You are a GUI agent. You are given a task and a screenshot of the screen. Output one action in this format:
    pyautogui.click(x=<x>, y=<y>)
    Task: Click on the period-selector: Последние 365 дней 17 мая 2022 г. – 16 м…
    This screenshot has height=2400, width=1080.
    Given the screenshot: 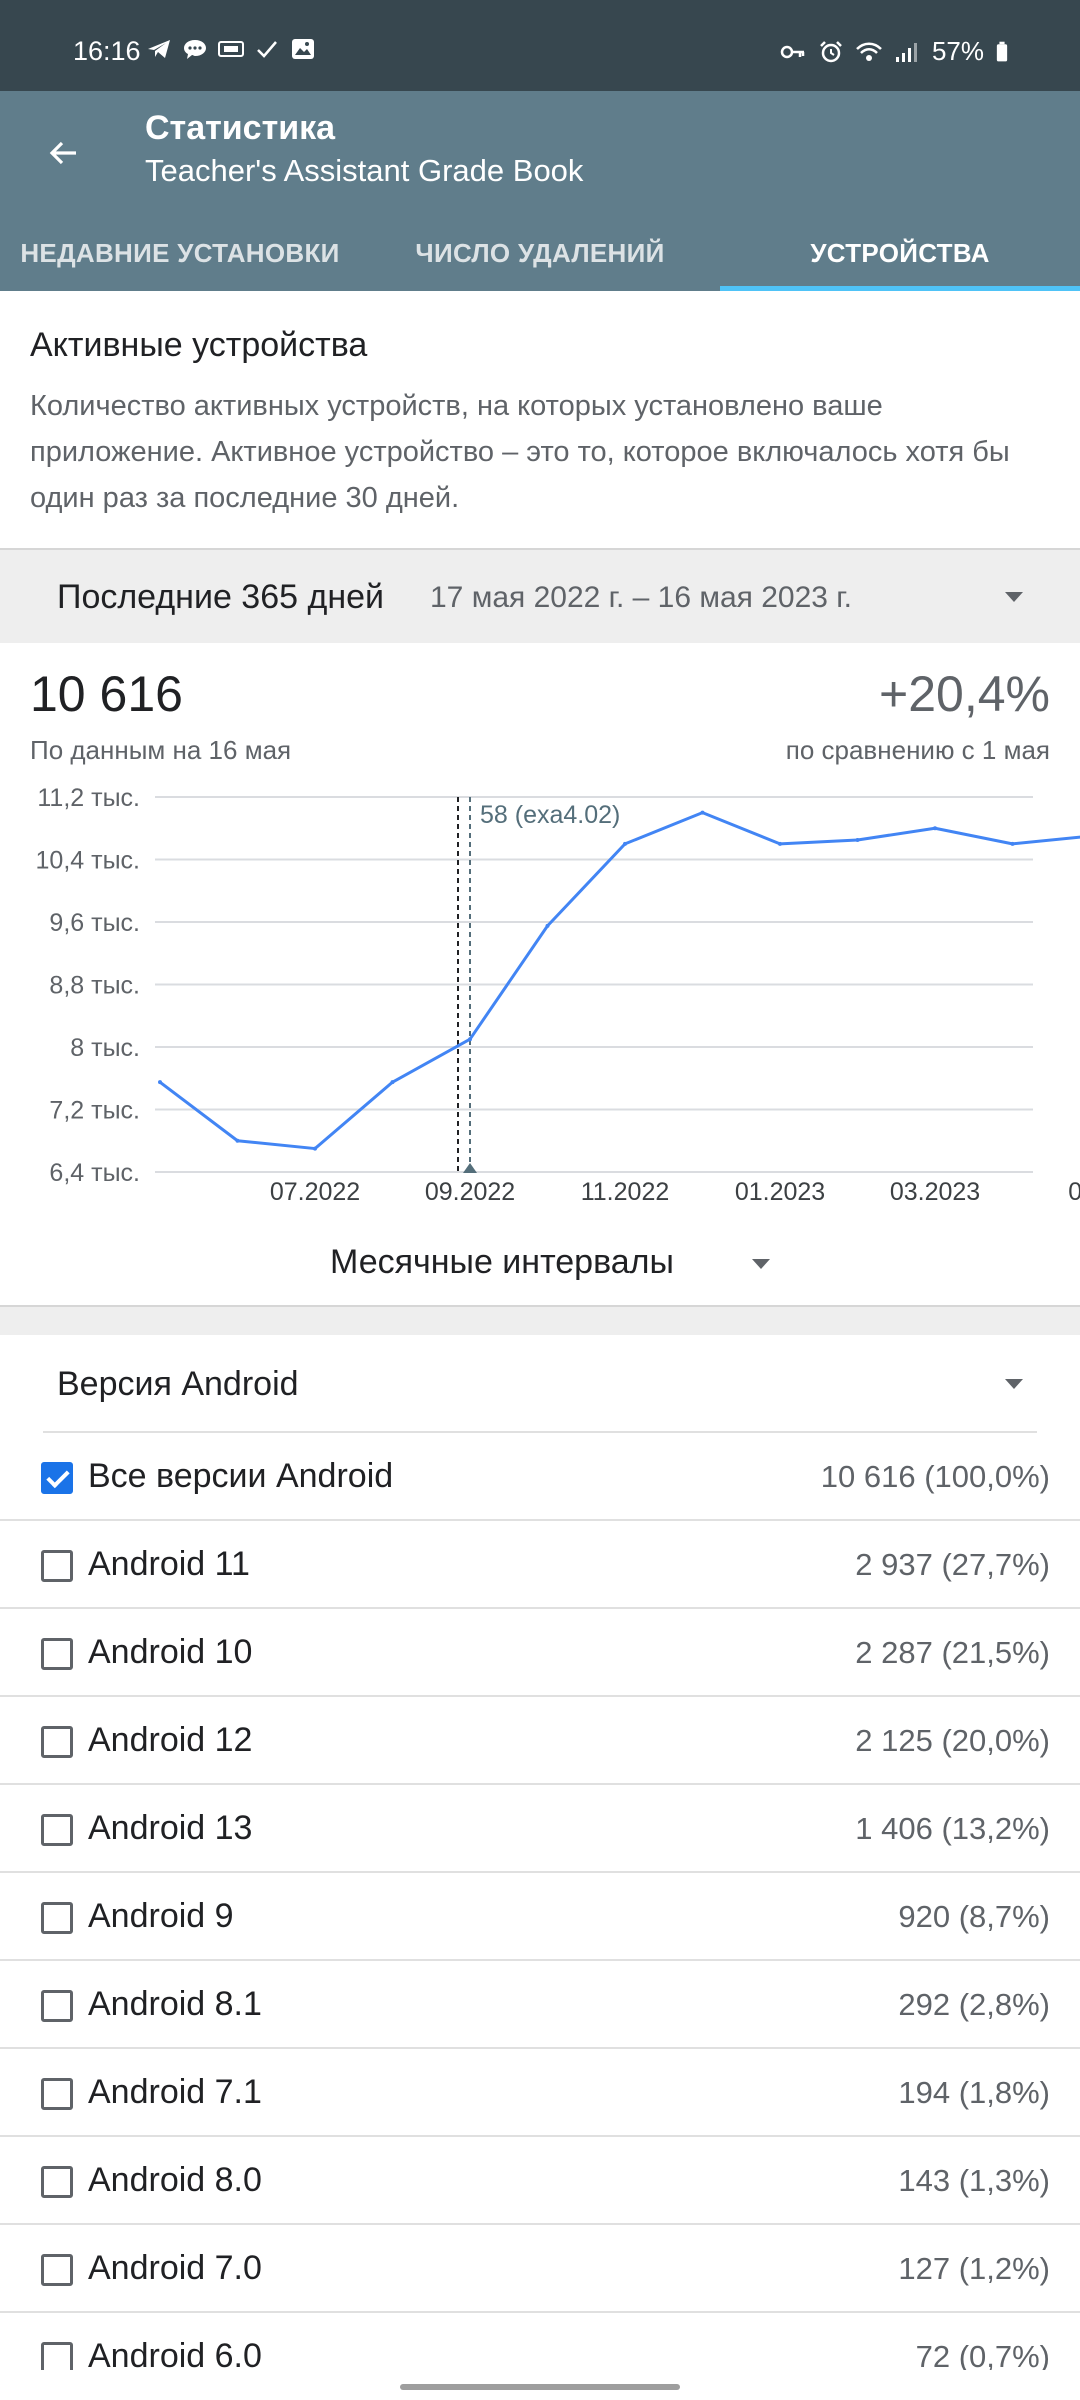 What is the action you would take?
    pyautogui.click(x=540, y=595)
    